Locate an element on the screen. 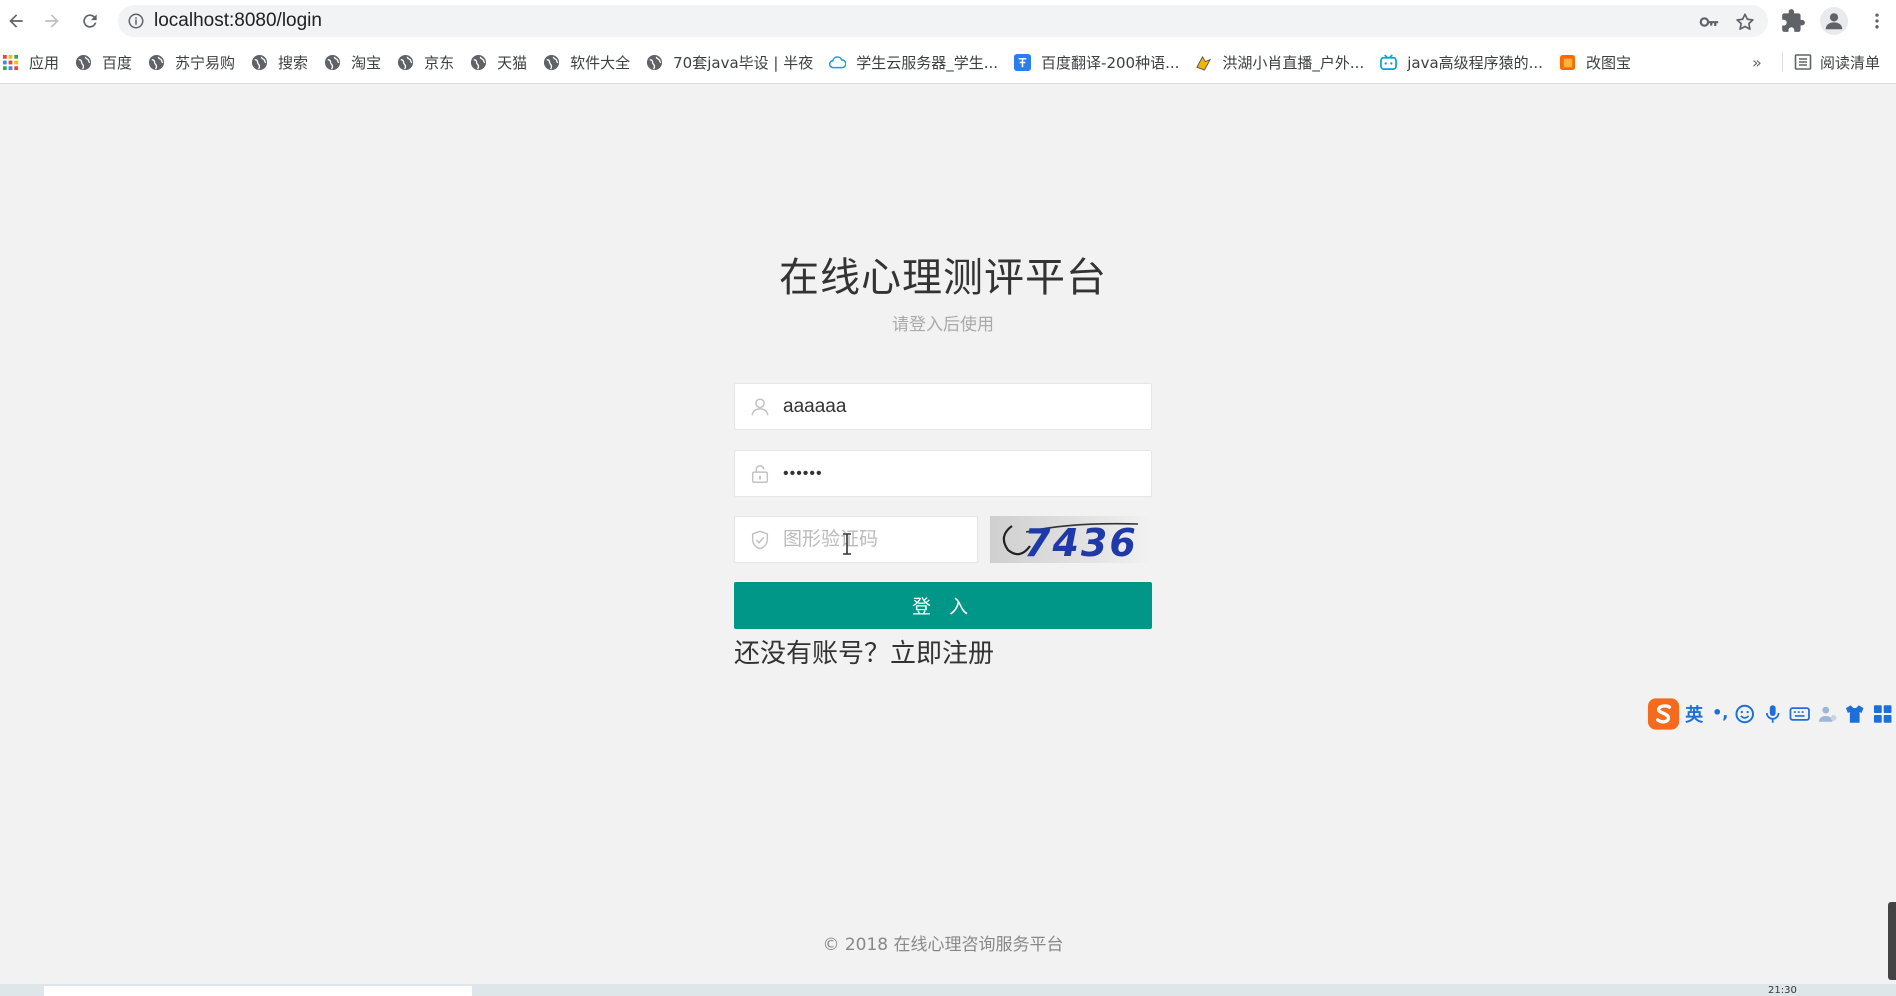 The image size is (1896, 996). bookmarks-overflow-button: » is located at coordinates (1757, 62).